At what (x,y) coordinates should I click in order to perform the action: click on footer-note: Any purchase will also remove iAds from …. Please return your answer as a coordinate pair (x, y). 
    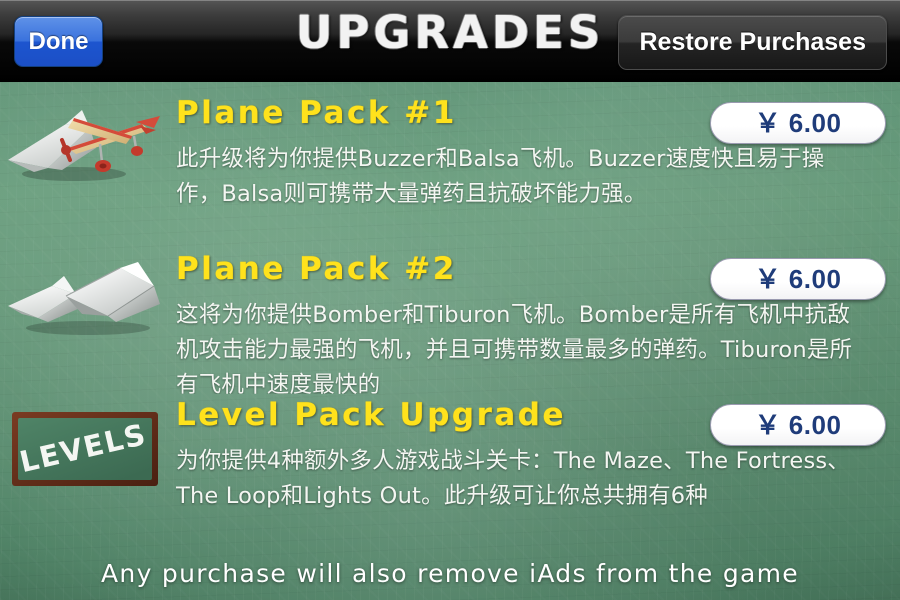
    Looking at the image, I should click on (450, 573).